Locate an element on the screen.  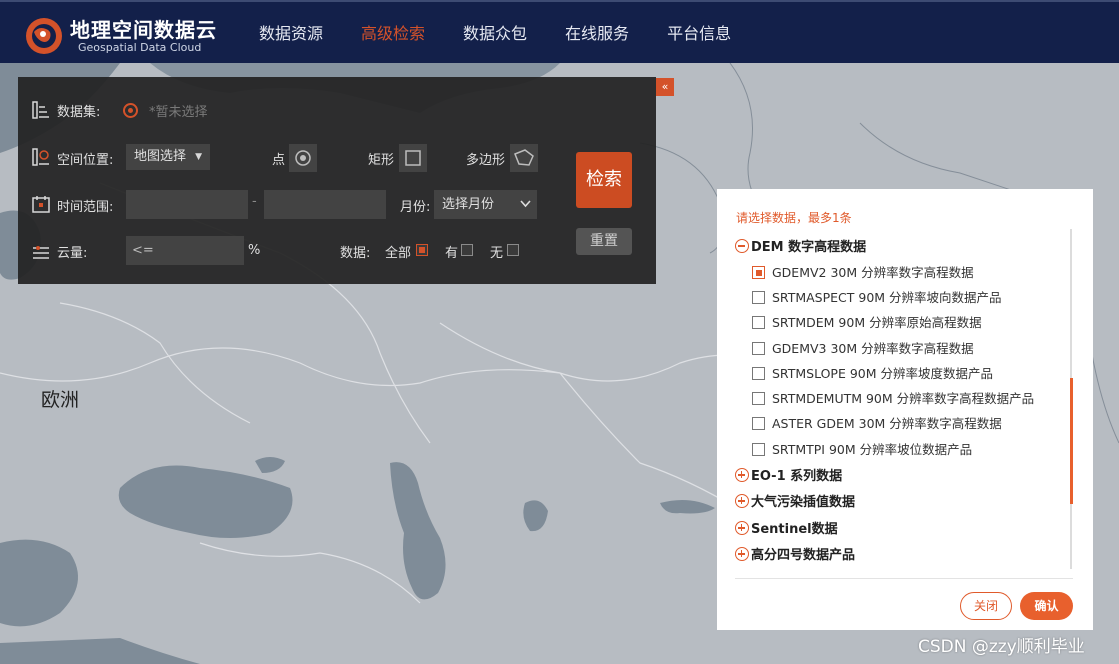
dataset-item-label: GDEMV2 30M 分辨率数字高程数据 is located at coordinates (873, 272).